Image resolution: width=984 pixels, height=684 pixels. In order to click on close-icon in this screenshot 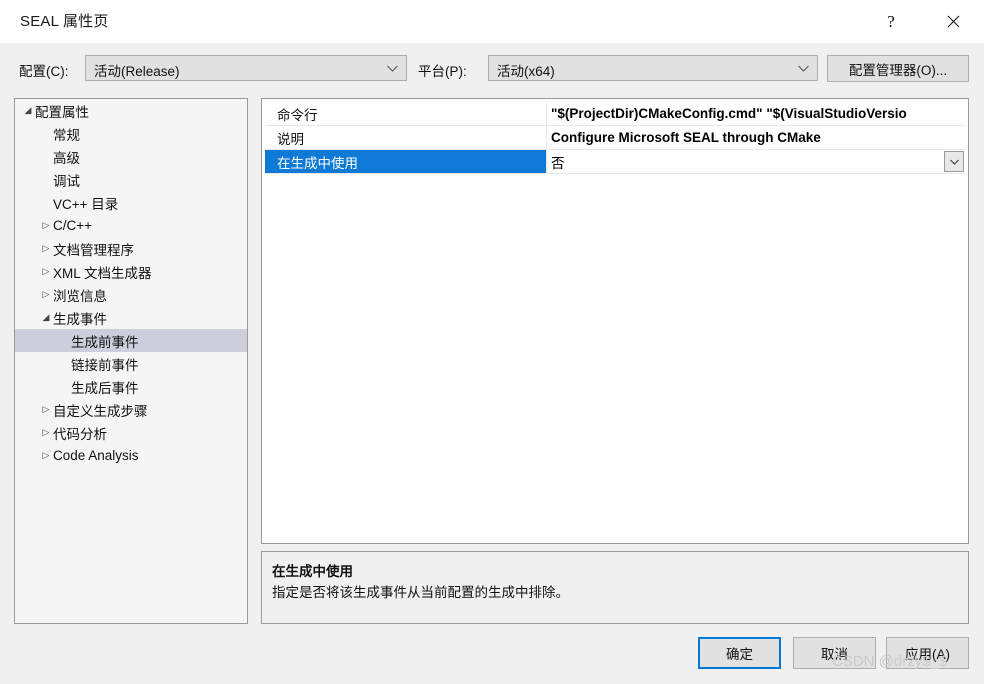, I will do `click(953, 21)`.